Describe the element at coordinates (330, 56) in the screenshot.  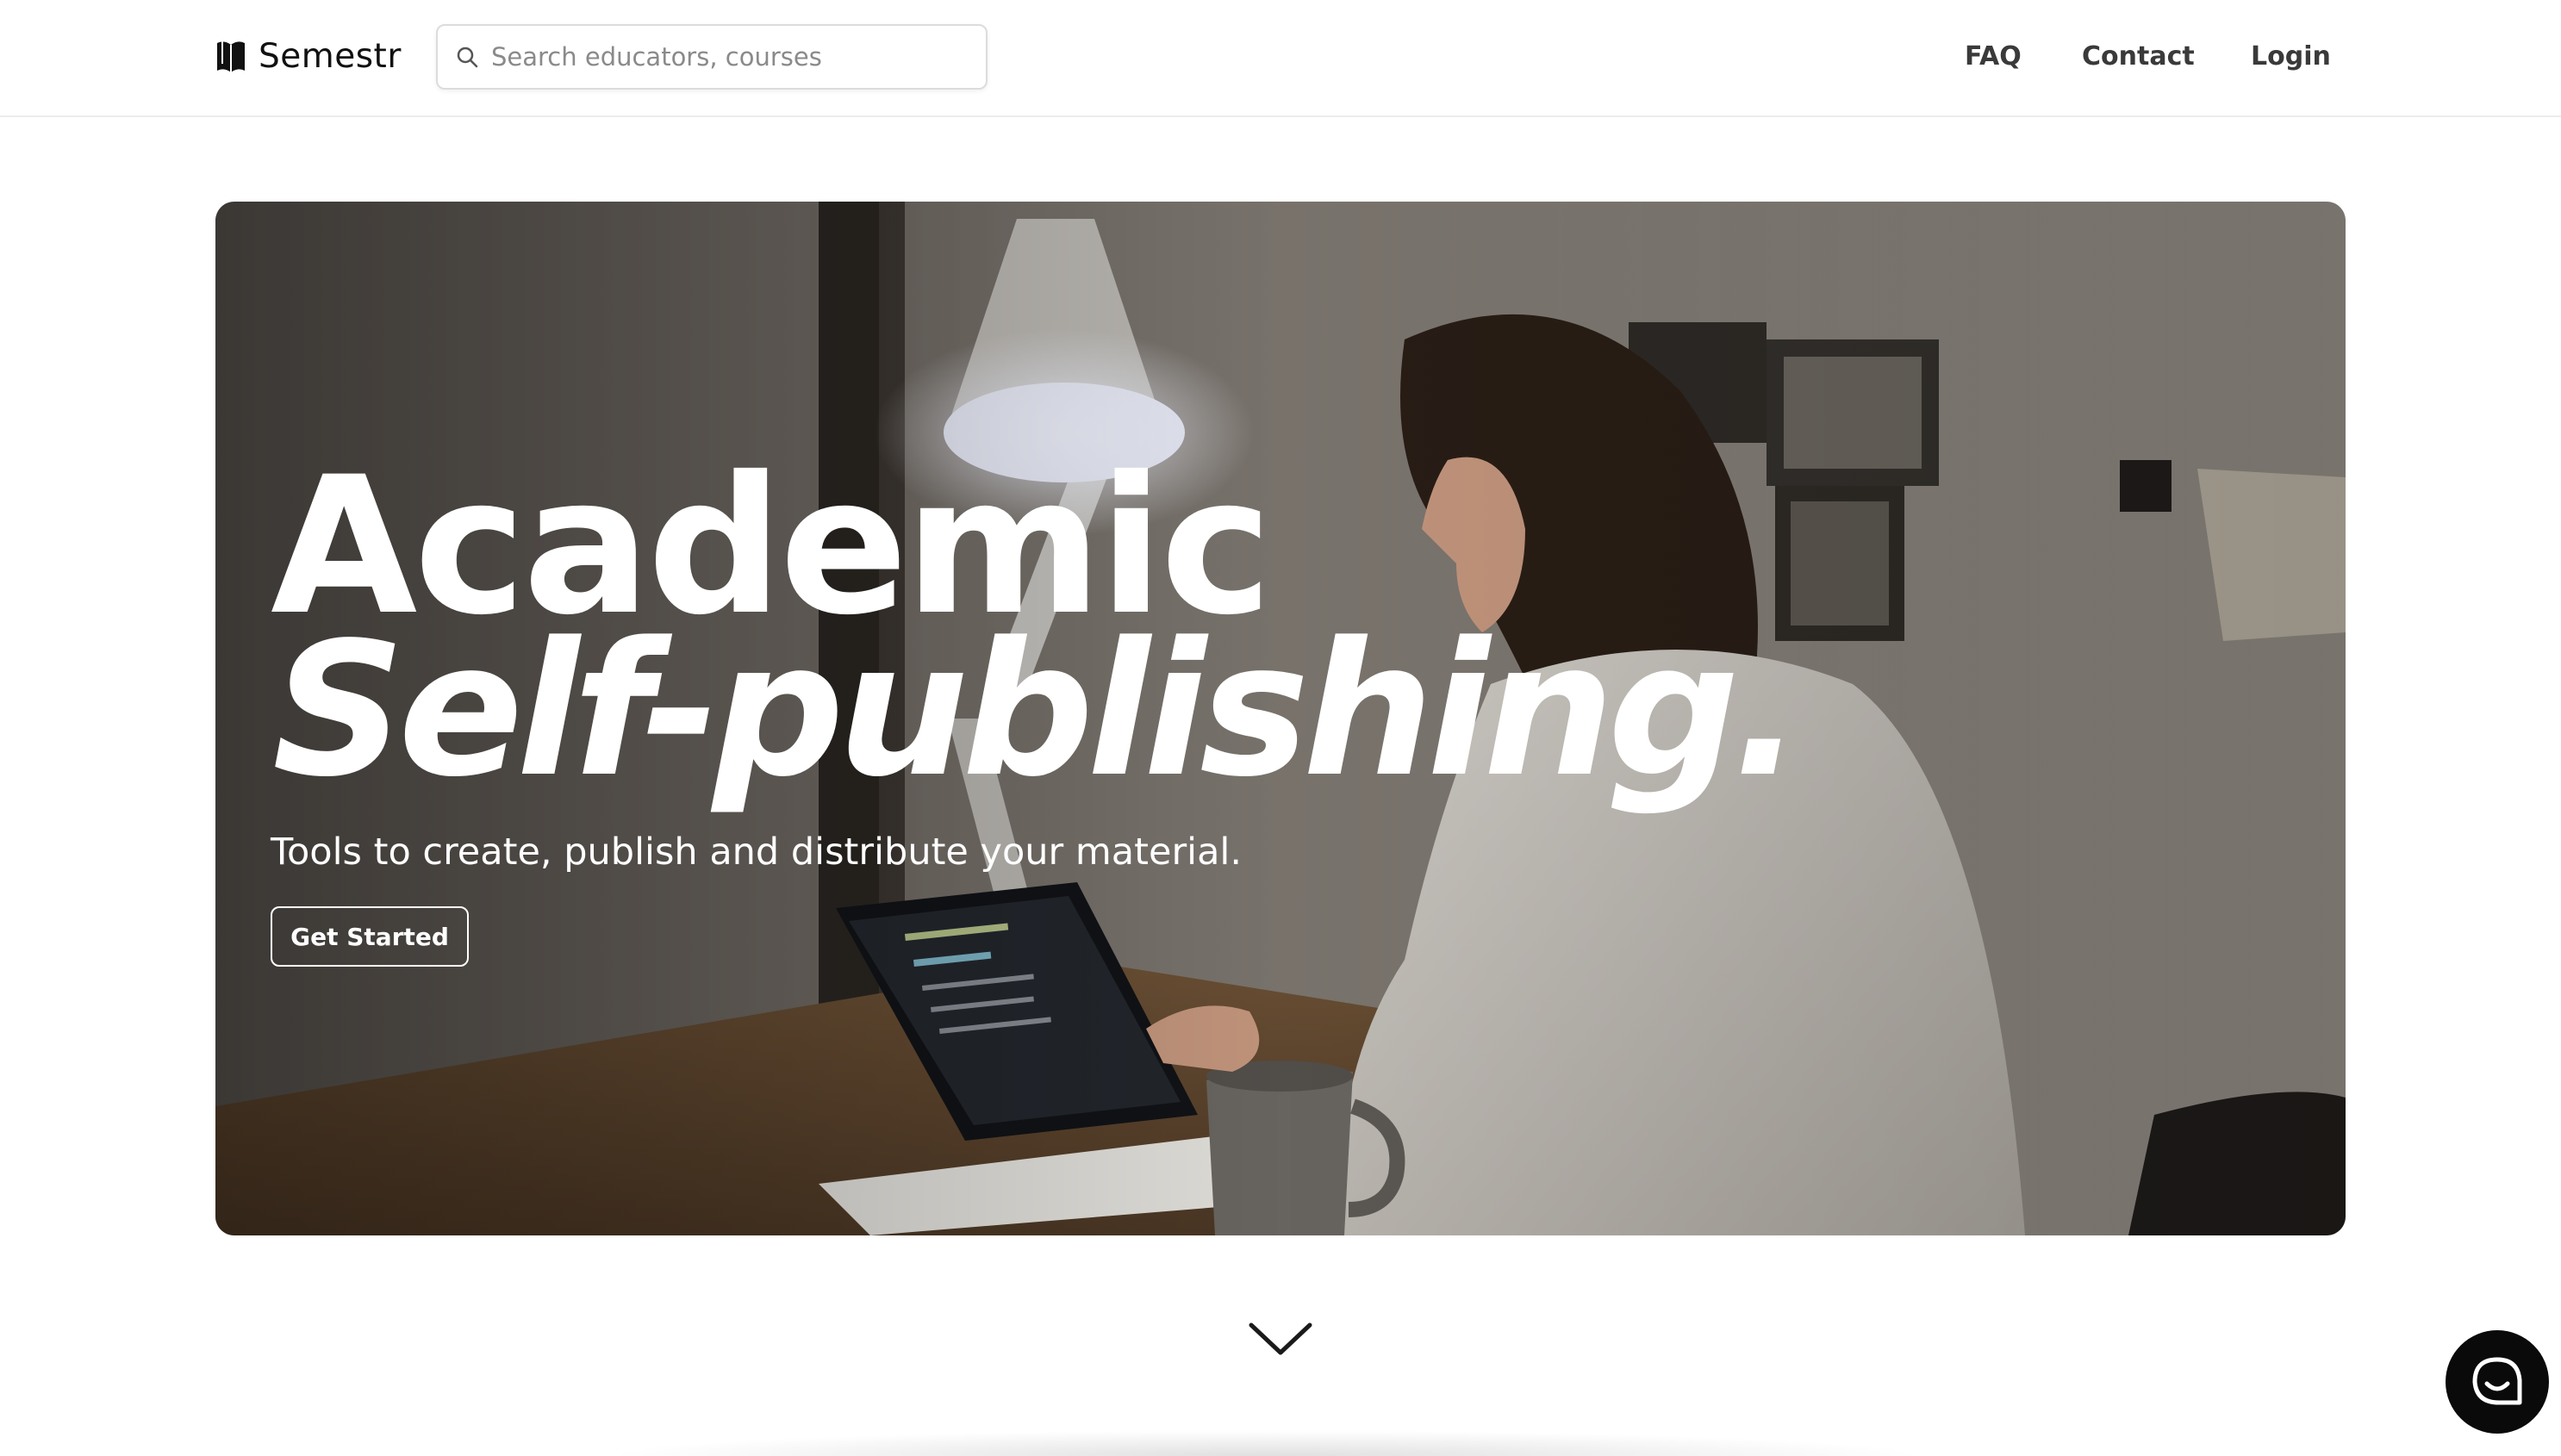
I see `brand-name: Semestr` at that location.